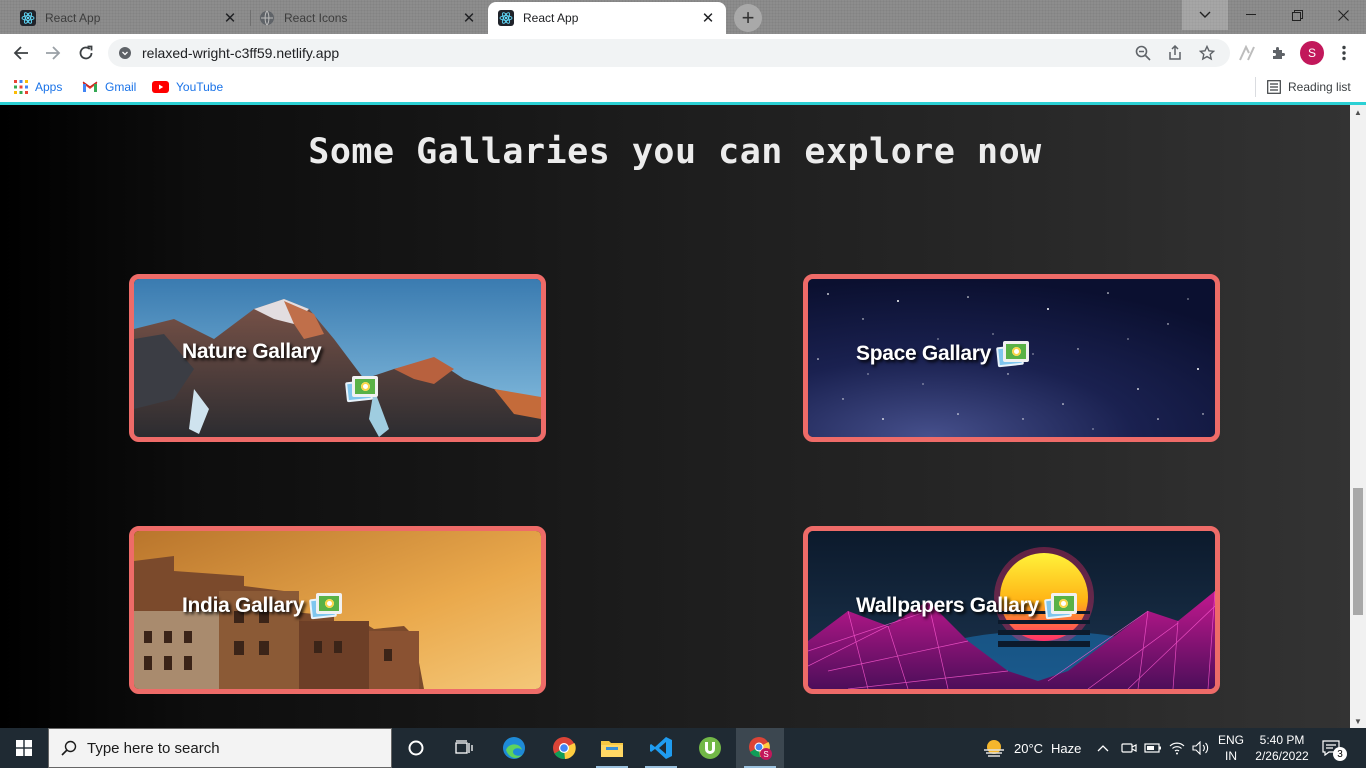 The height and width of the screenshot is (768, 1366). I want to click on task-view-button, so click(464, 748).